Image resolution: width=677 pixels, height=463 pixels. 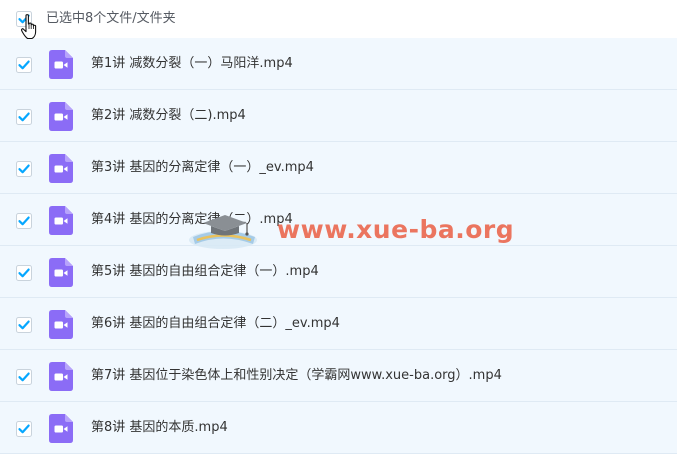 What do you see at coordinates (215, 324) in the screenshot?
I see `file-name: 第6讲 基因的自由组合定律（二）_ev.mp4` at bounding box center [215, 324].